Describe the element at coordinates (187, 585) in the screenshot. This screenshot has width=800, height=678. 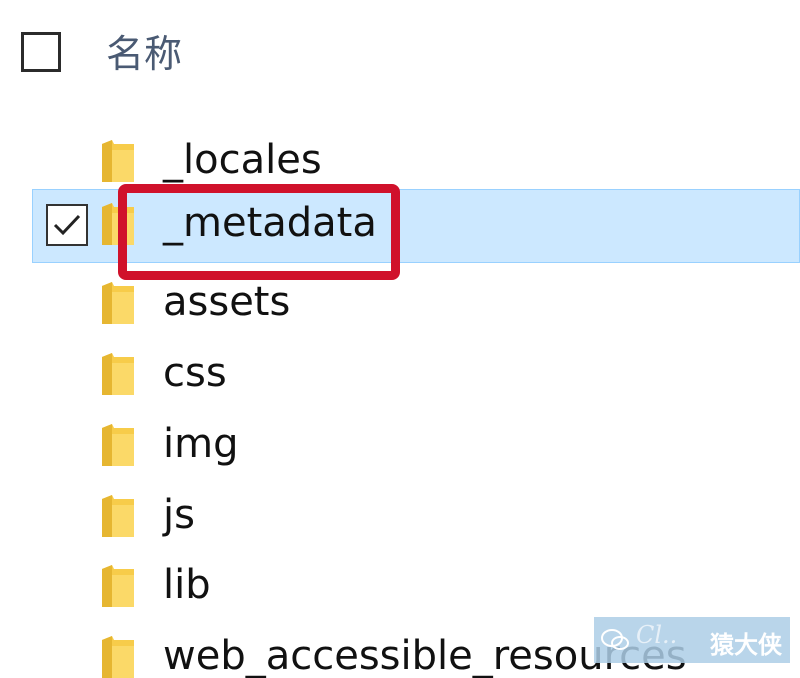
I see `file-name: lib` at that location.